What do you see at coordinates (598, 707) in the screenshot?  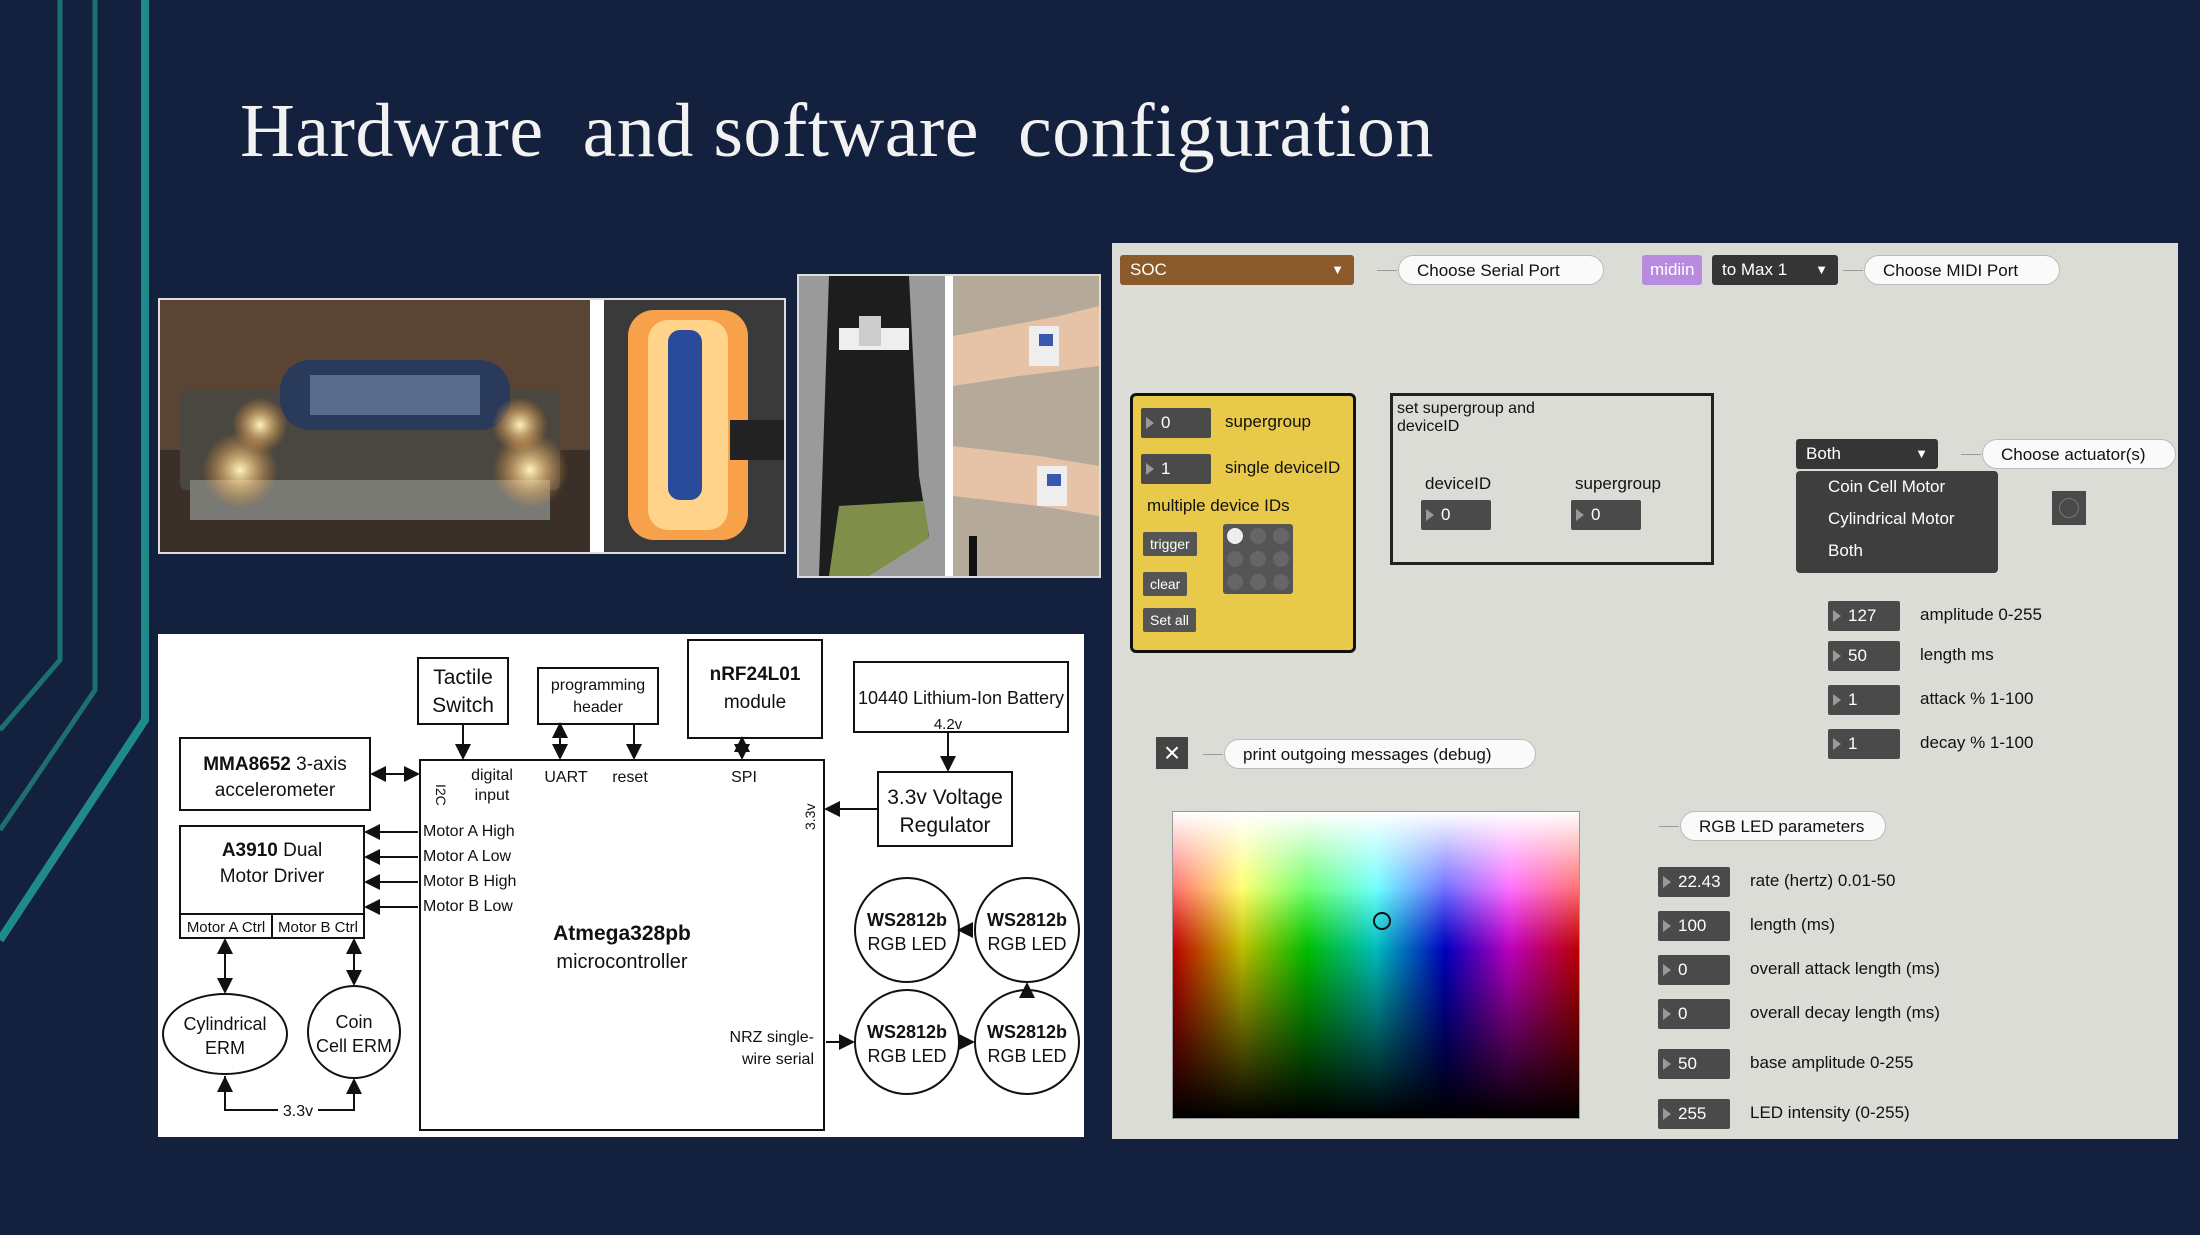 I see `svg-text: header` at bounding box center [598, 707].